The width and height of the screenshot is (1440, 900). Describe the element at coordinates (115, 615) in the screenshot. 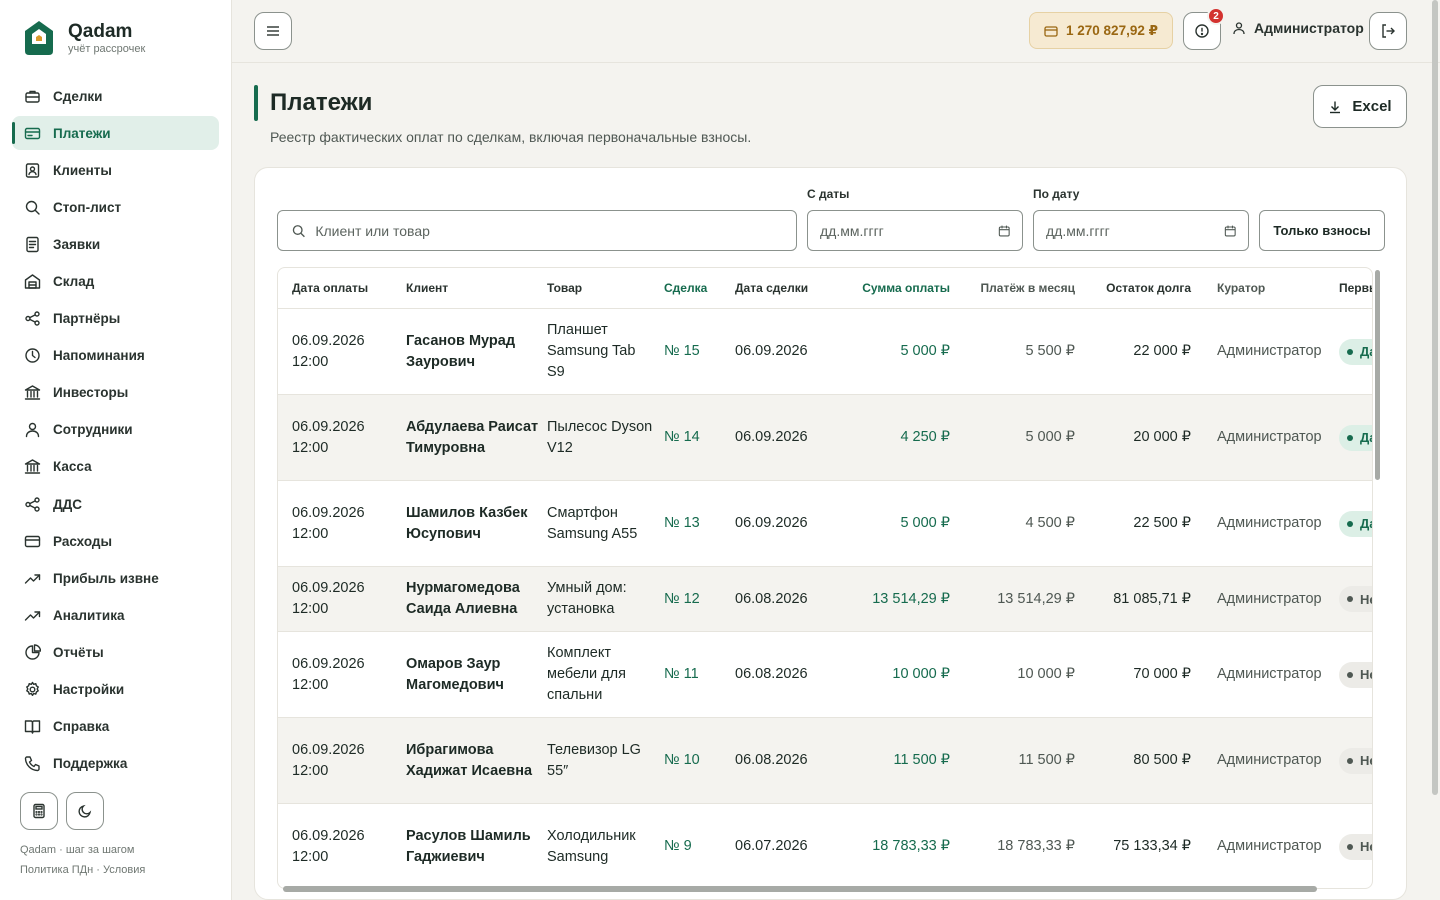

I see `sidebar-item-14: Аналитика` at that location.